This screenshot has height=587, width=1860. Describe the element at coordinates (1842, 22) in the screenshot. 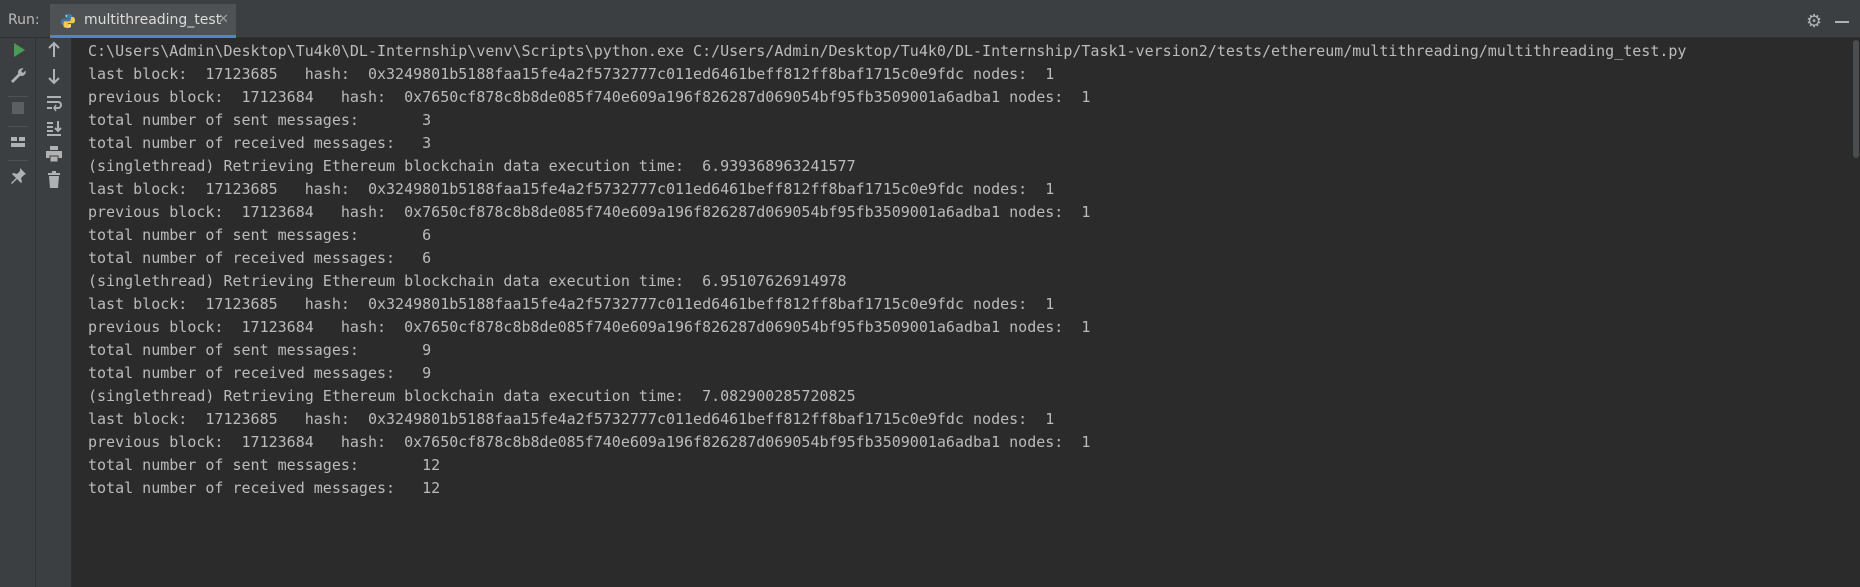

I see `minimize-icon` at that location.